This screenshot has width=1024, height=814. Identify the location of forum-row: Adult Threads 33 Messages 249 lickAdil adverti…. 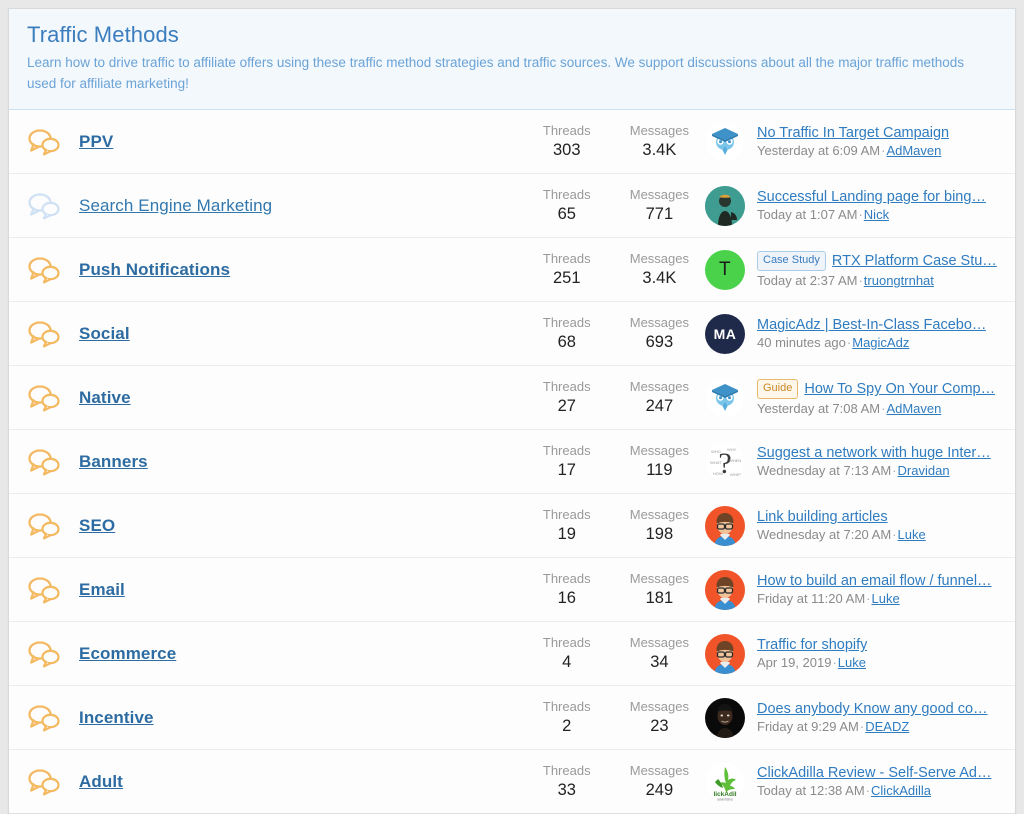
(512, 782).